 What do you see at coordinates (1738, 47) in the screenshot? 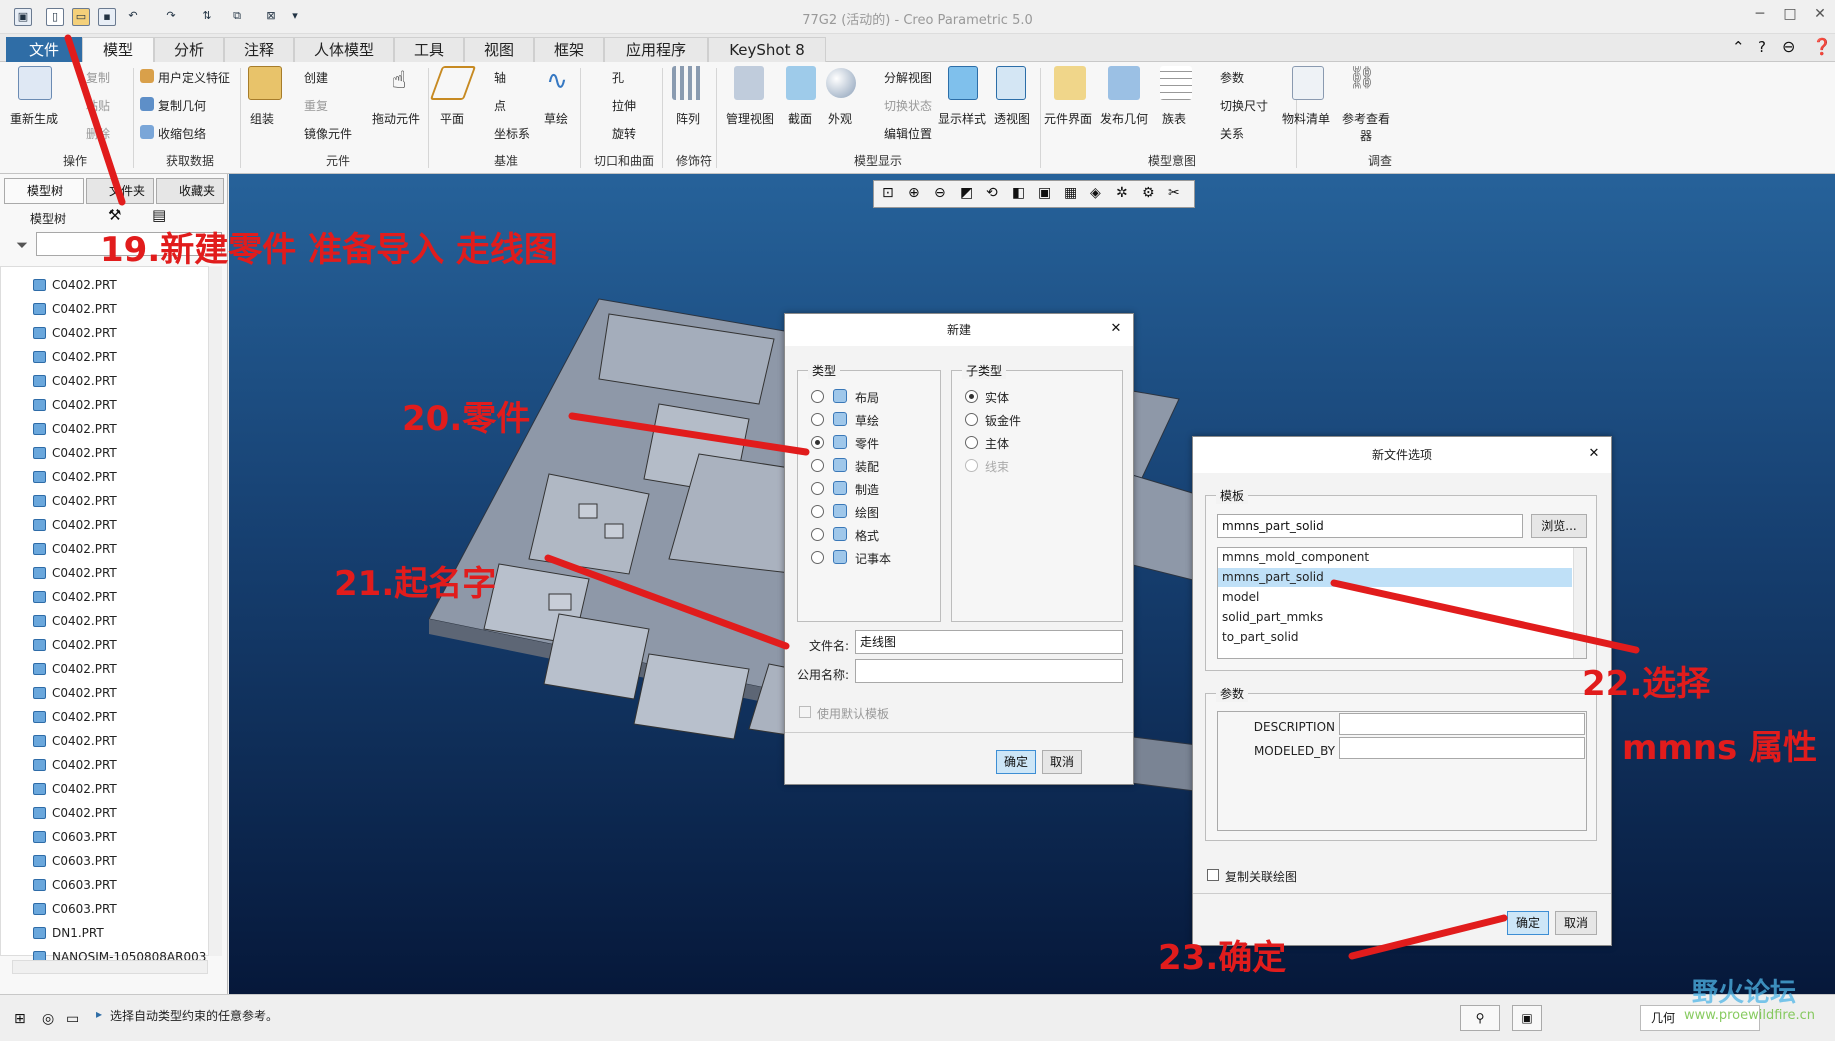
I see `collapse-ribbon-icon: ⌃` at bounding box center [1738, 47].